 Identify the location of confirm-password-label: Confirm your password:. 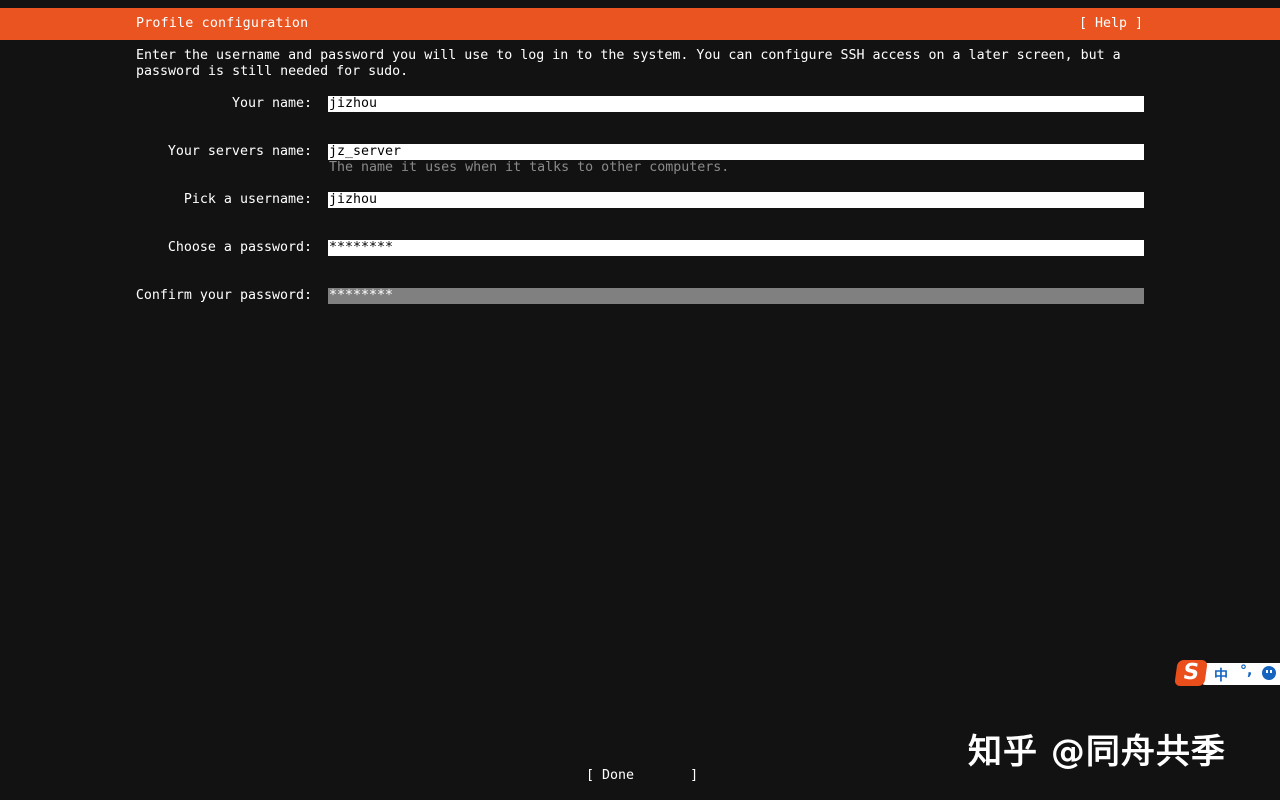
(223, 295).